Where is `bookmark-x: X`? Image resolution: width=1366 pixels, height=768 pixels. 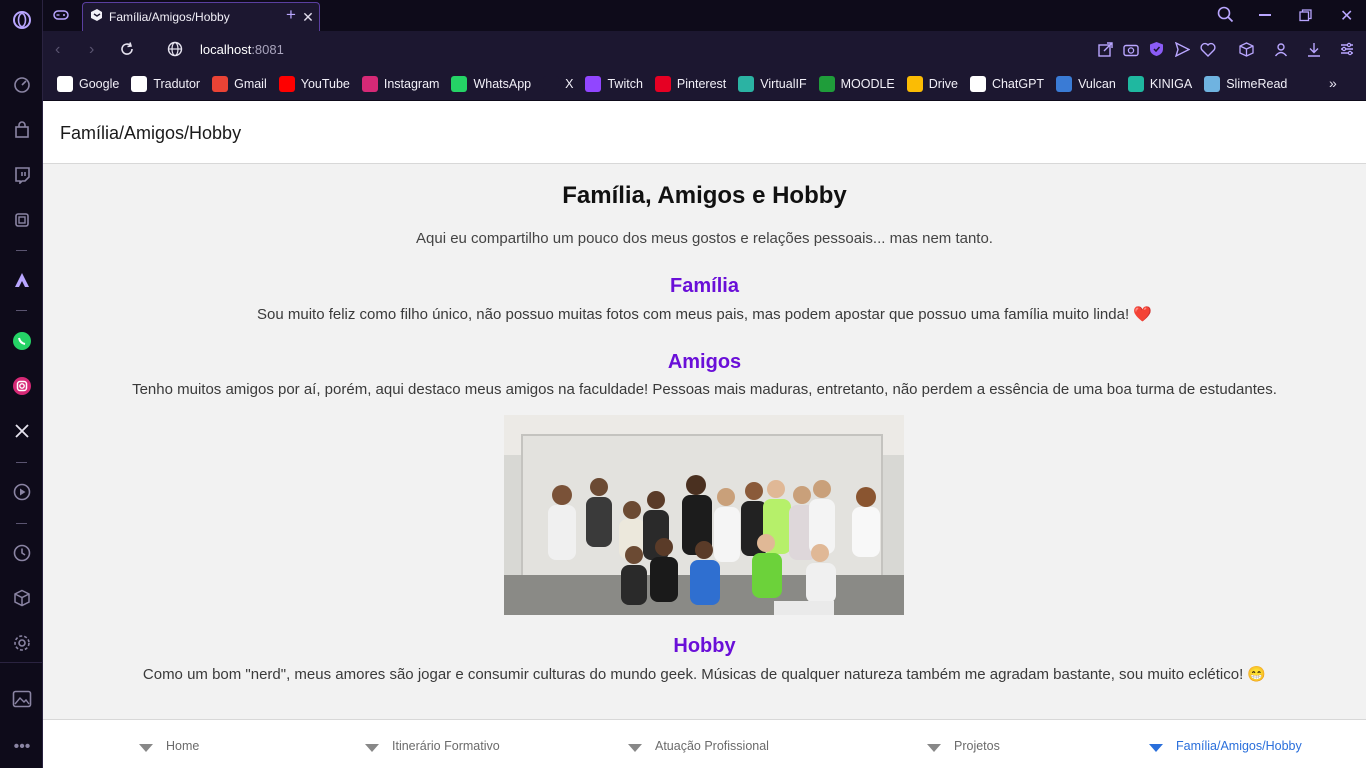 bookmark-x: X is located at coordinates (558, 84).